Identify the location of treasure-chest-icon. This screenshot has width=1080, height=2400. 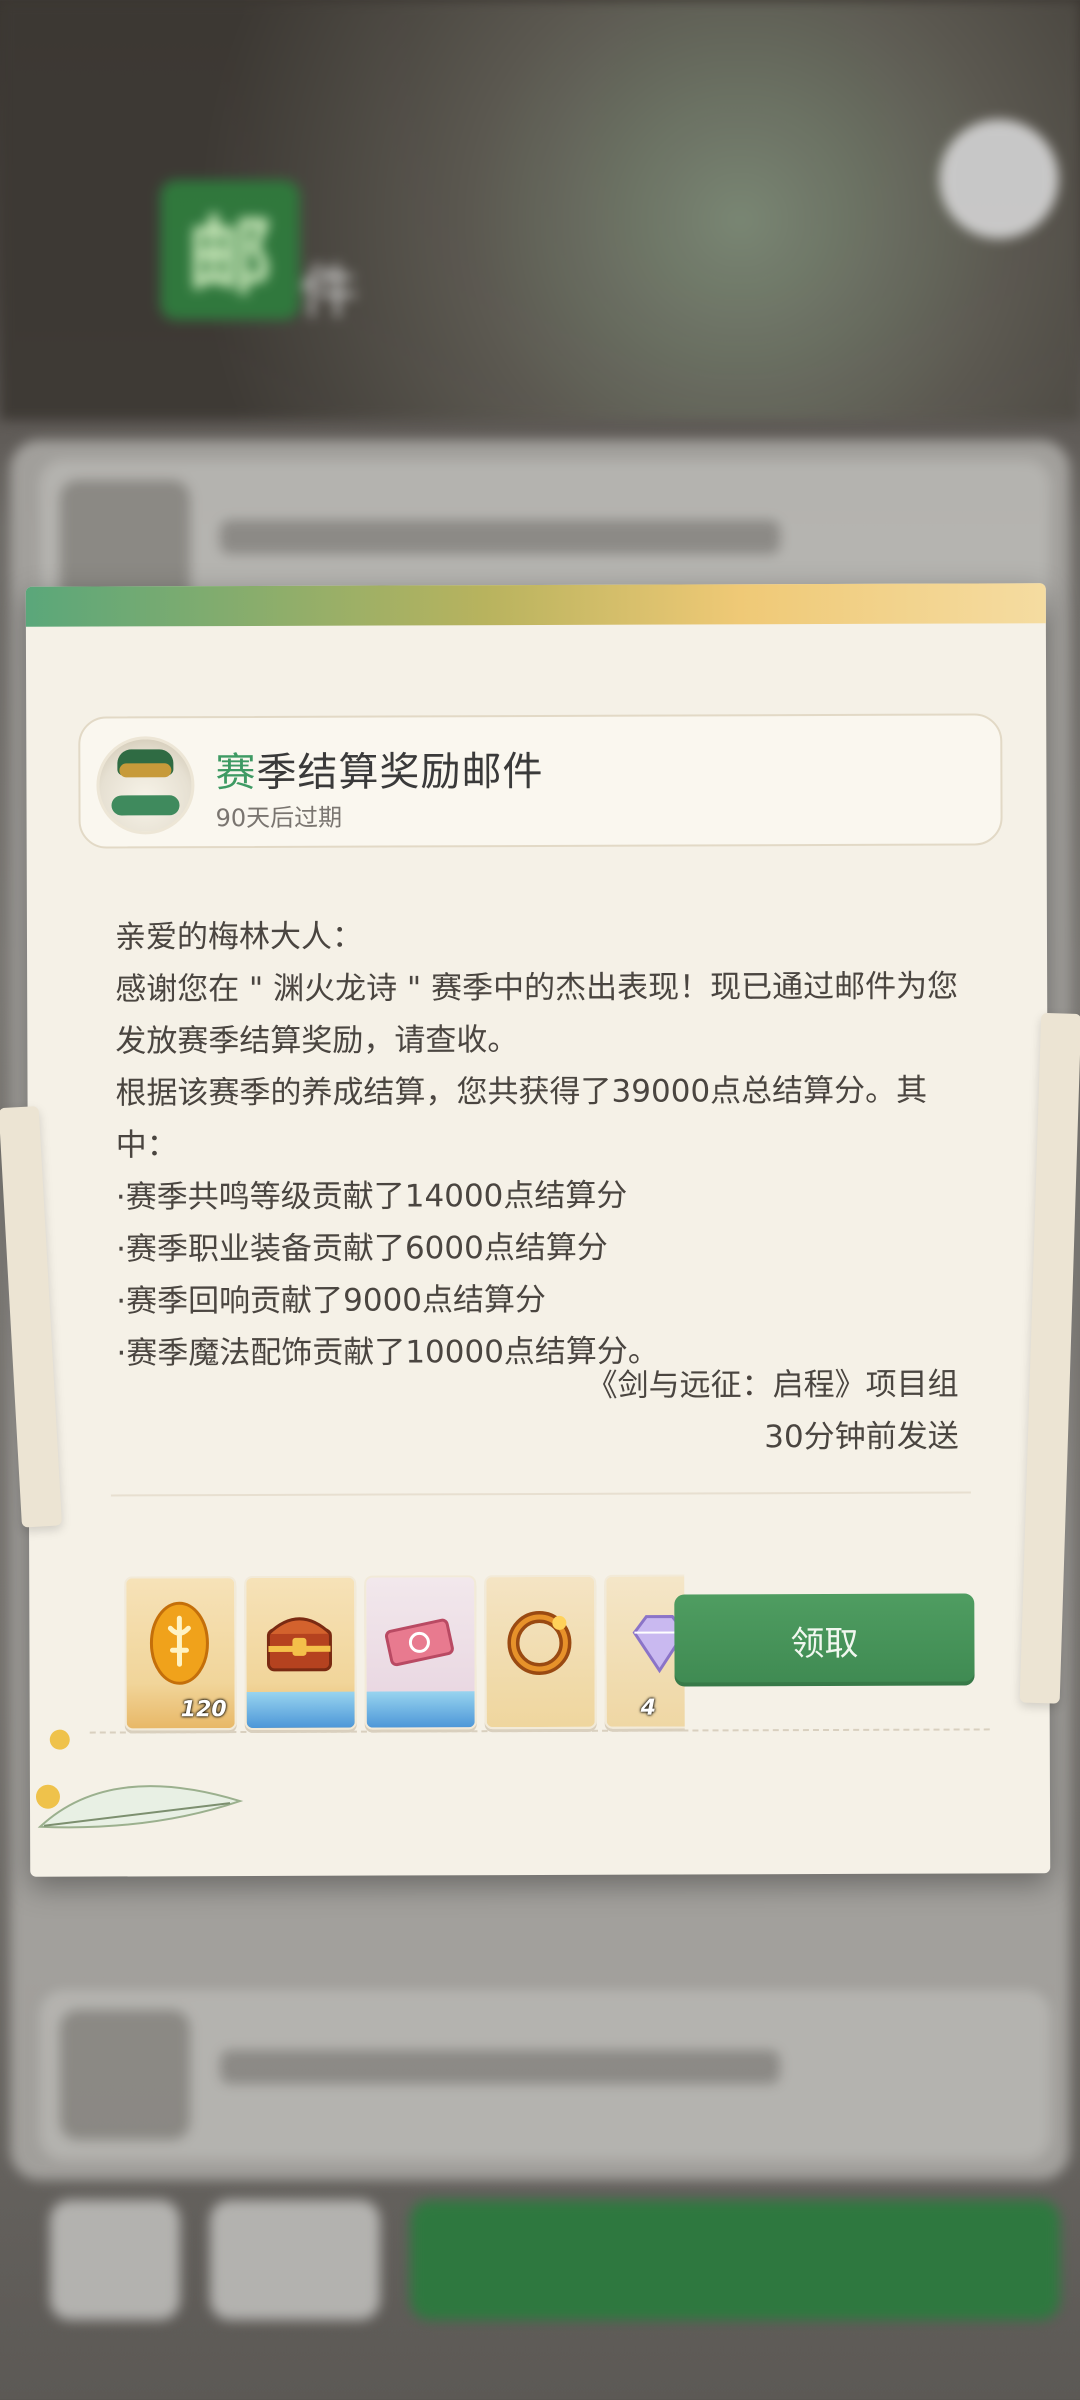
(299, 1644).